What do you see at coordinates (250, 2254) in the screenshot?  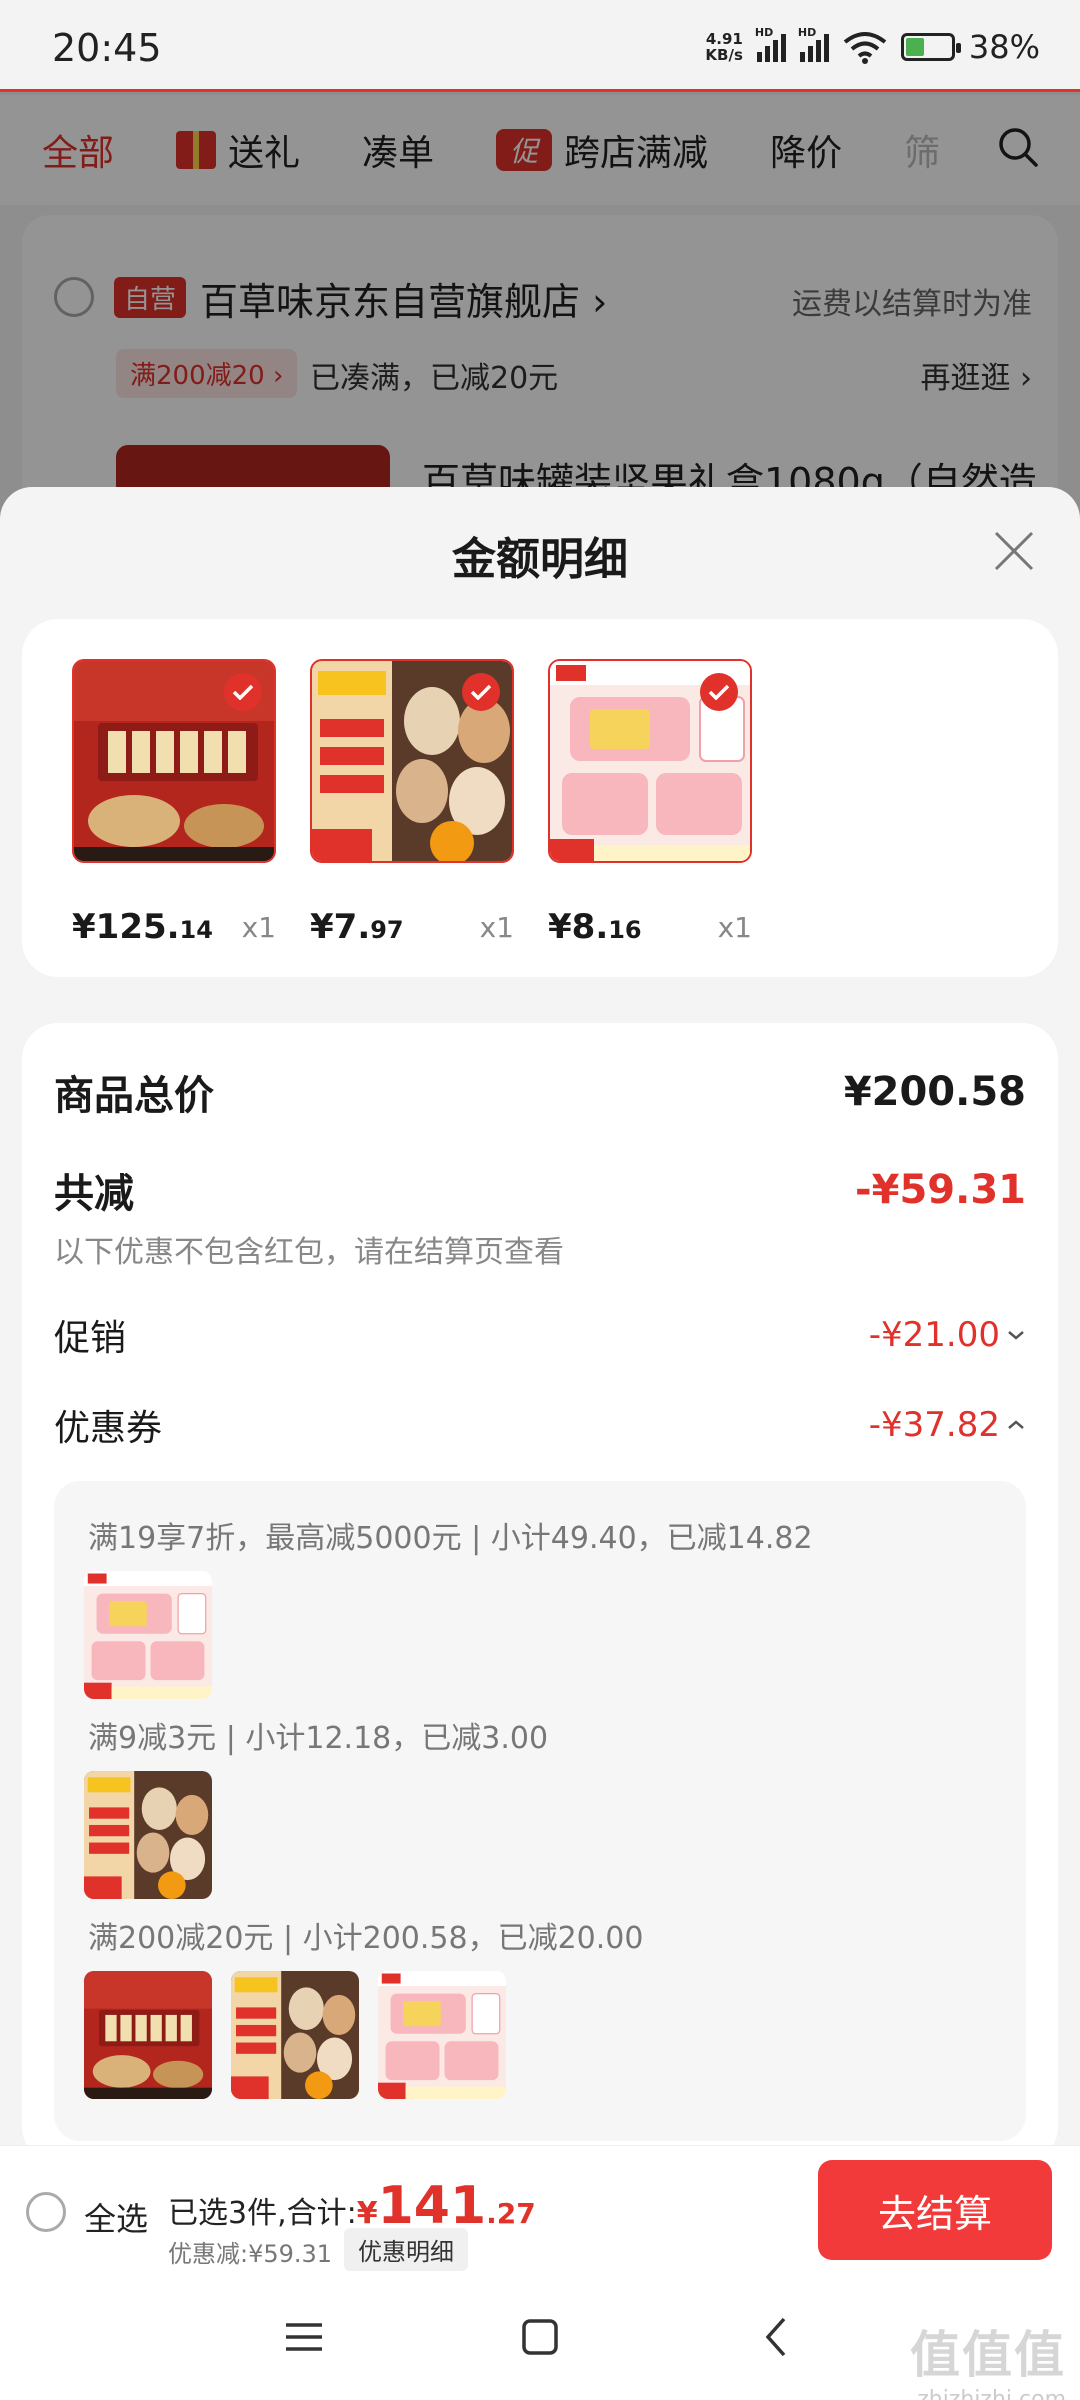 I see `discount-summary: 优惠减:¥59.31` at bounding box center [250, 2254].